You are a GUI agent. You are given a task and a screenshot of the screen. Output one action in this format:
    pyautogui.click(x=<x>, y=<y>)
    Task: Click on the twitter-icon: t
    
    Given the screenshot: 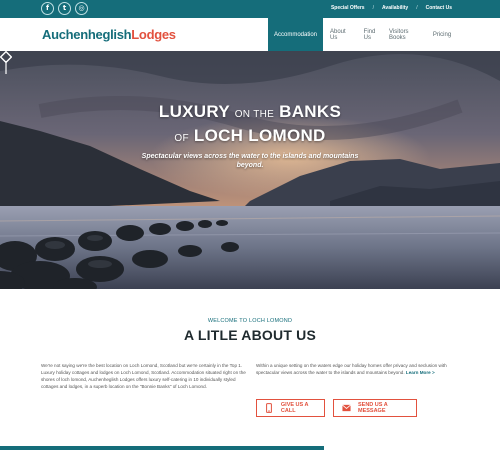 What is the action you would take?
    pyautogui.click(x=64, y=8)
    